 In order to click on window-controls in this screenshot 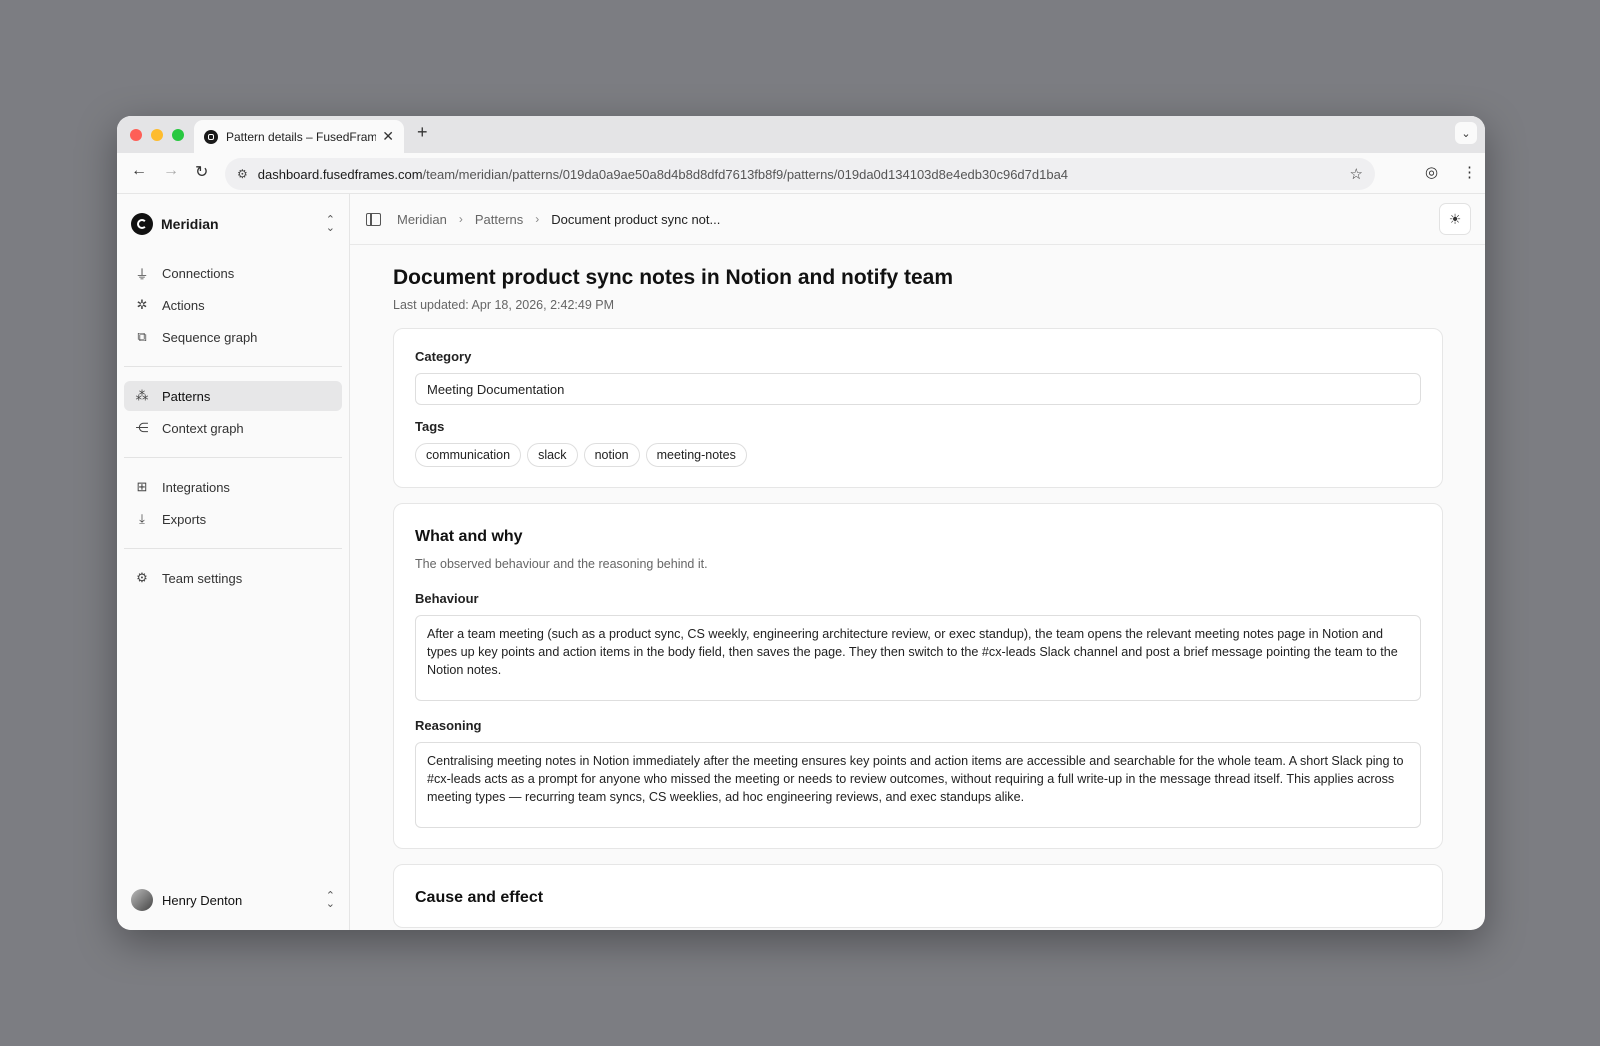, I will do `click(157, 135)`.